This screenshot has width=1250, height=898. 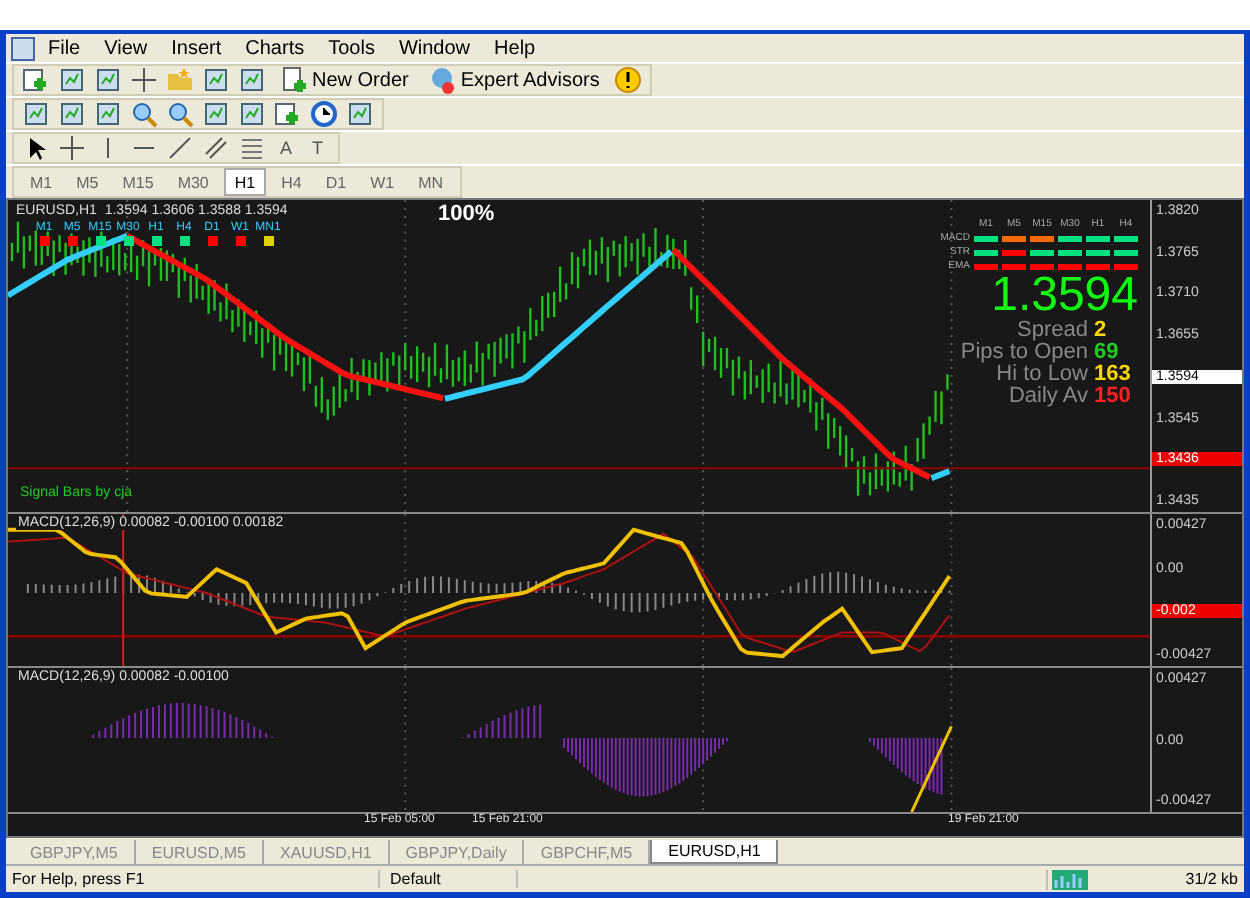 I want to click on zoom-out-icon, so click(x=180, y=114).